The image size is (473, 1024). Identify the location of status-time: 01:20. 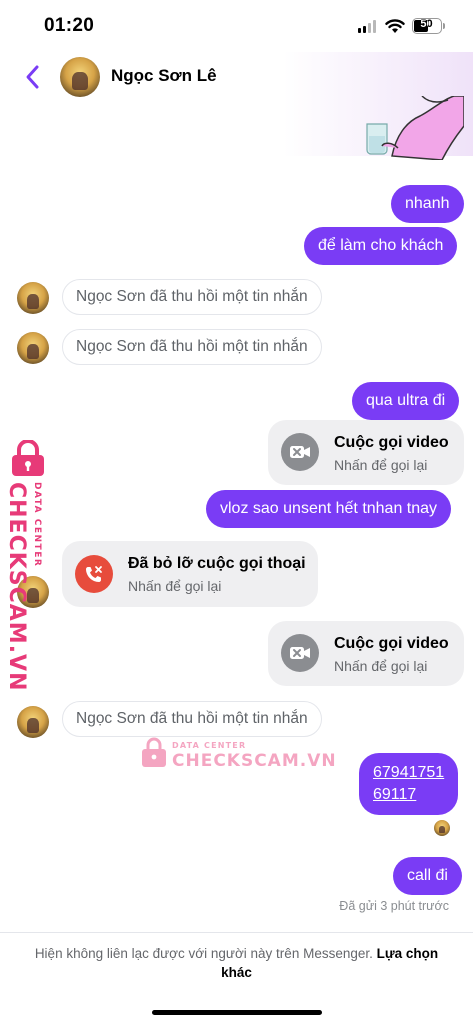
(69, 25).